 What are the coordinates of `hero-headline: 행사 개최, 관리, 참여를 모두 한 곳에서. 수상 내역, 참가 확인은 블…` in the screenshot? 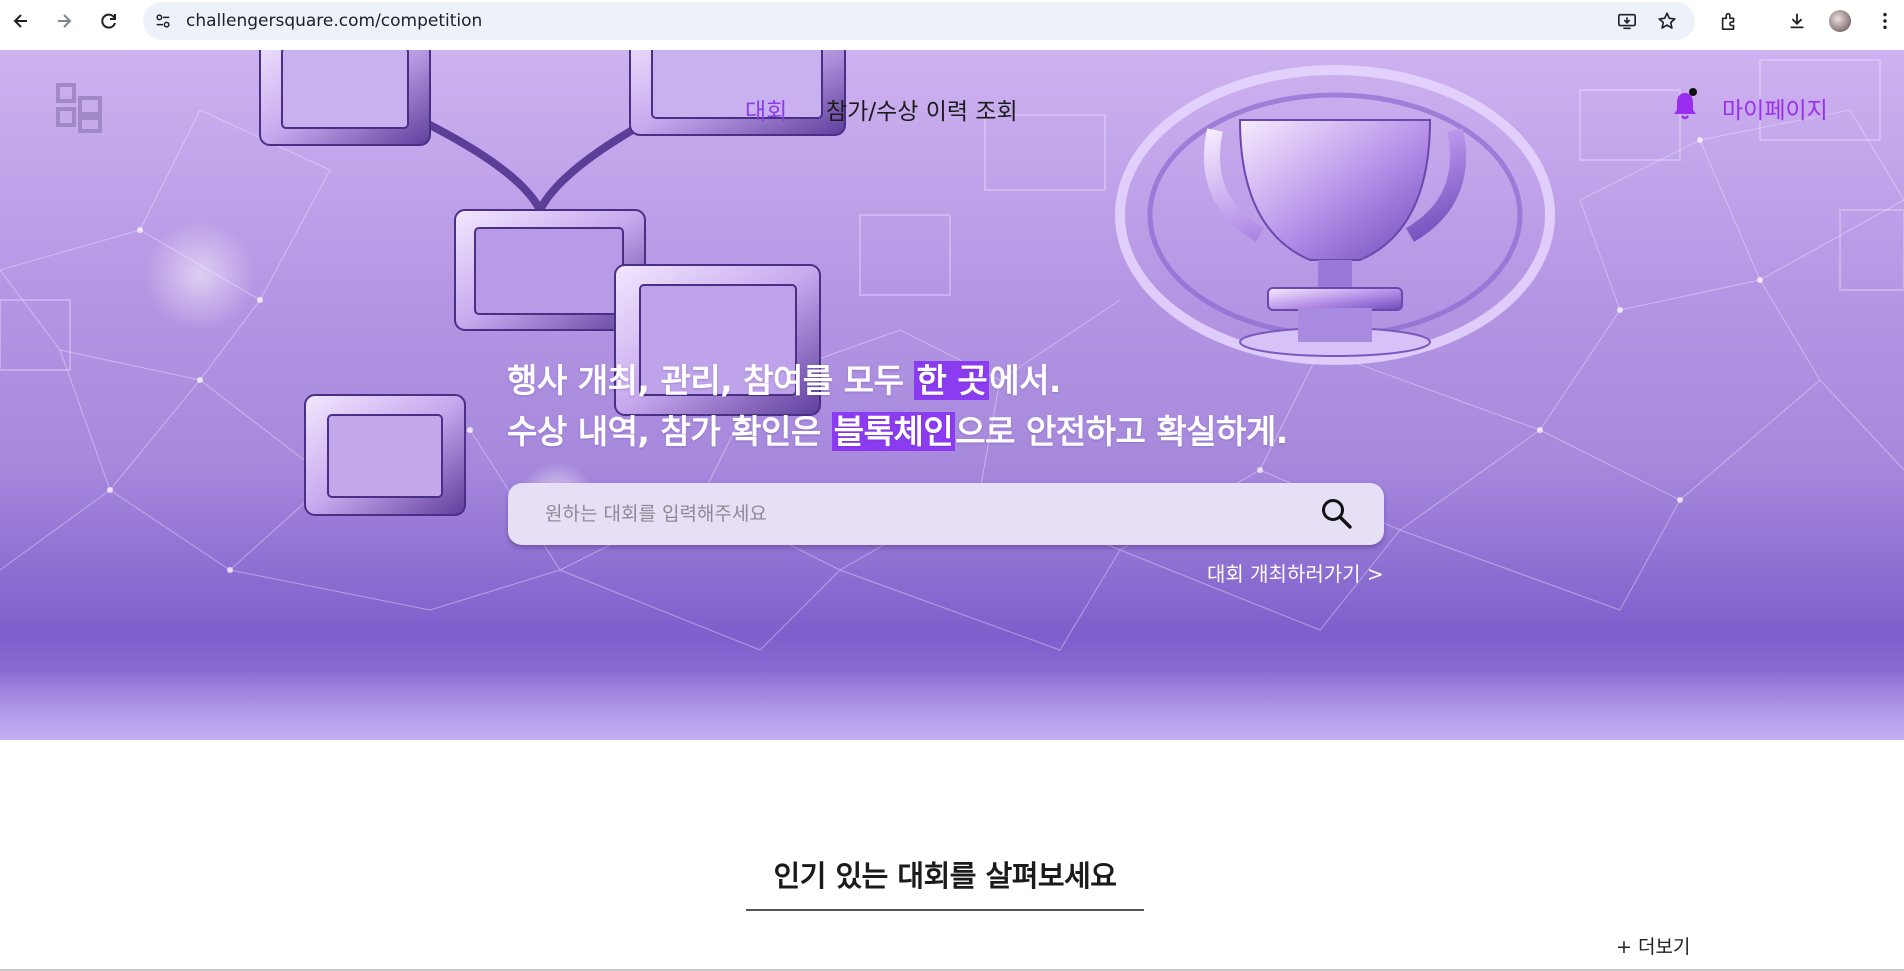 It's located at (897, 406).